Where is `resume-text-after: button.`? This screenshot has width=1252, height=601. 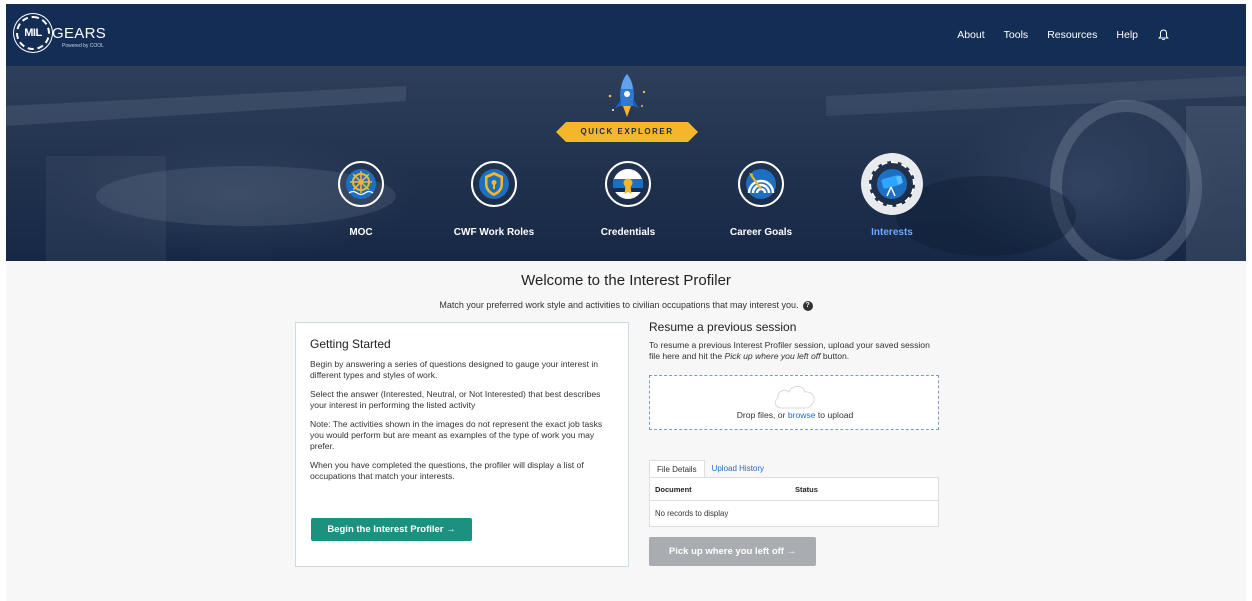
resume-text-after: button. is located at coordinates (835, 356).